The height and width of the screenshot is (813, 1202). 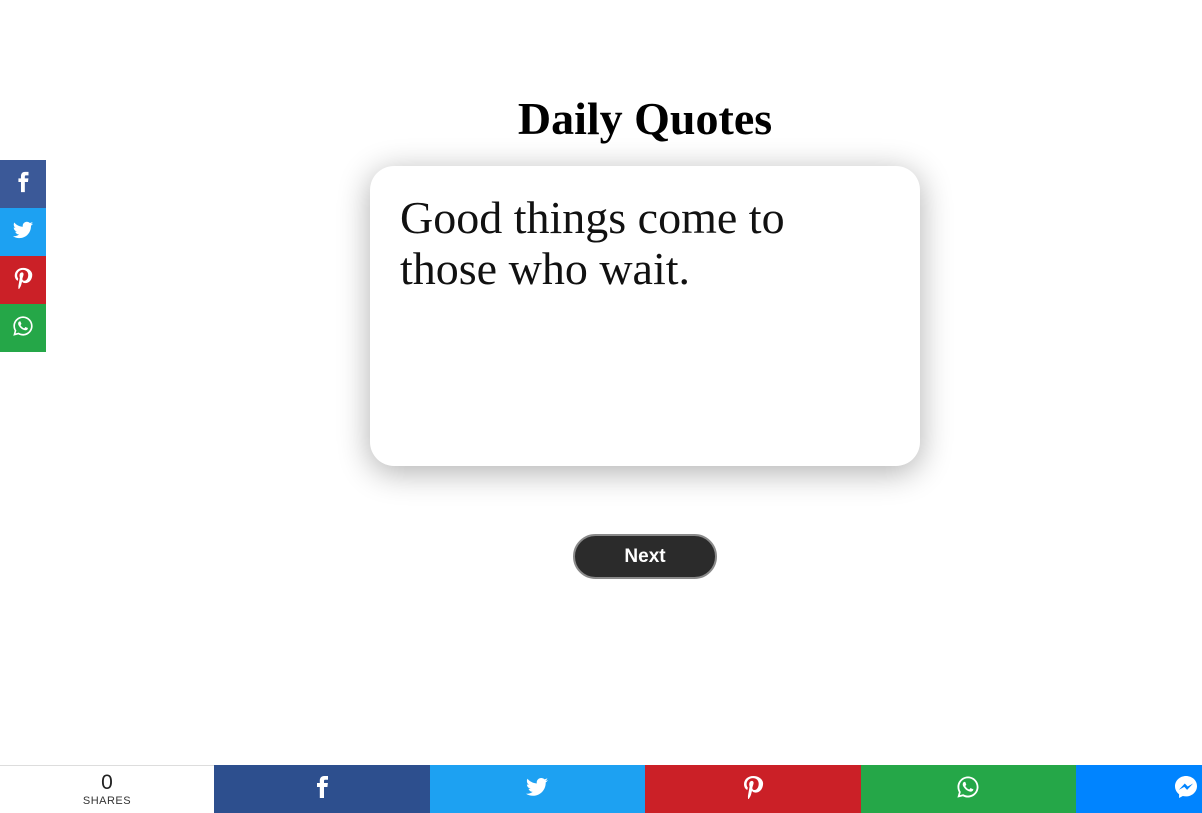 What do you see at coordinates (1186, 789) in the screenshot?
I see `messenger-icon` at bounding box center [1186, 789].